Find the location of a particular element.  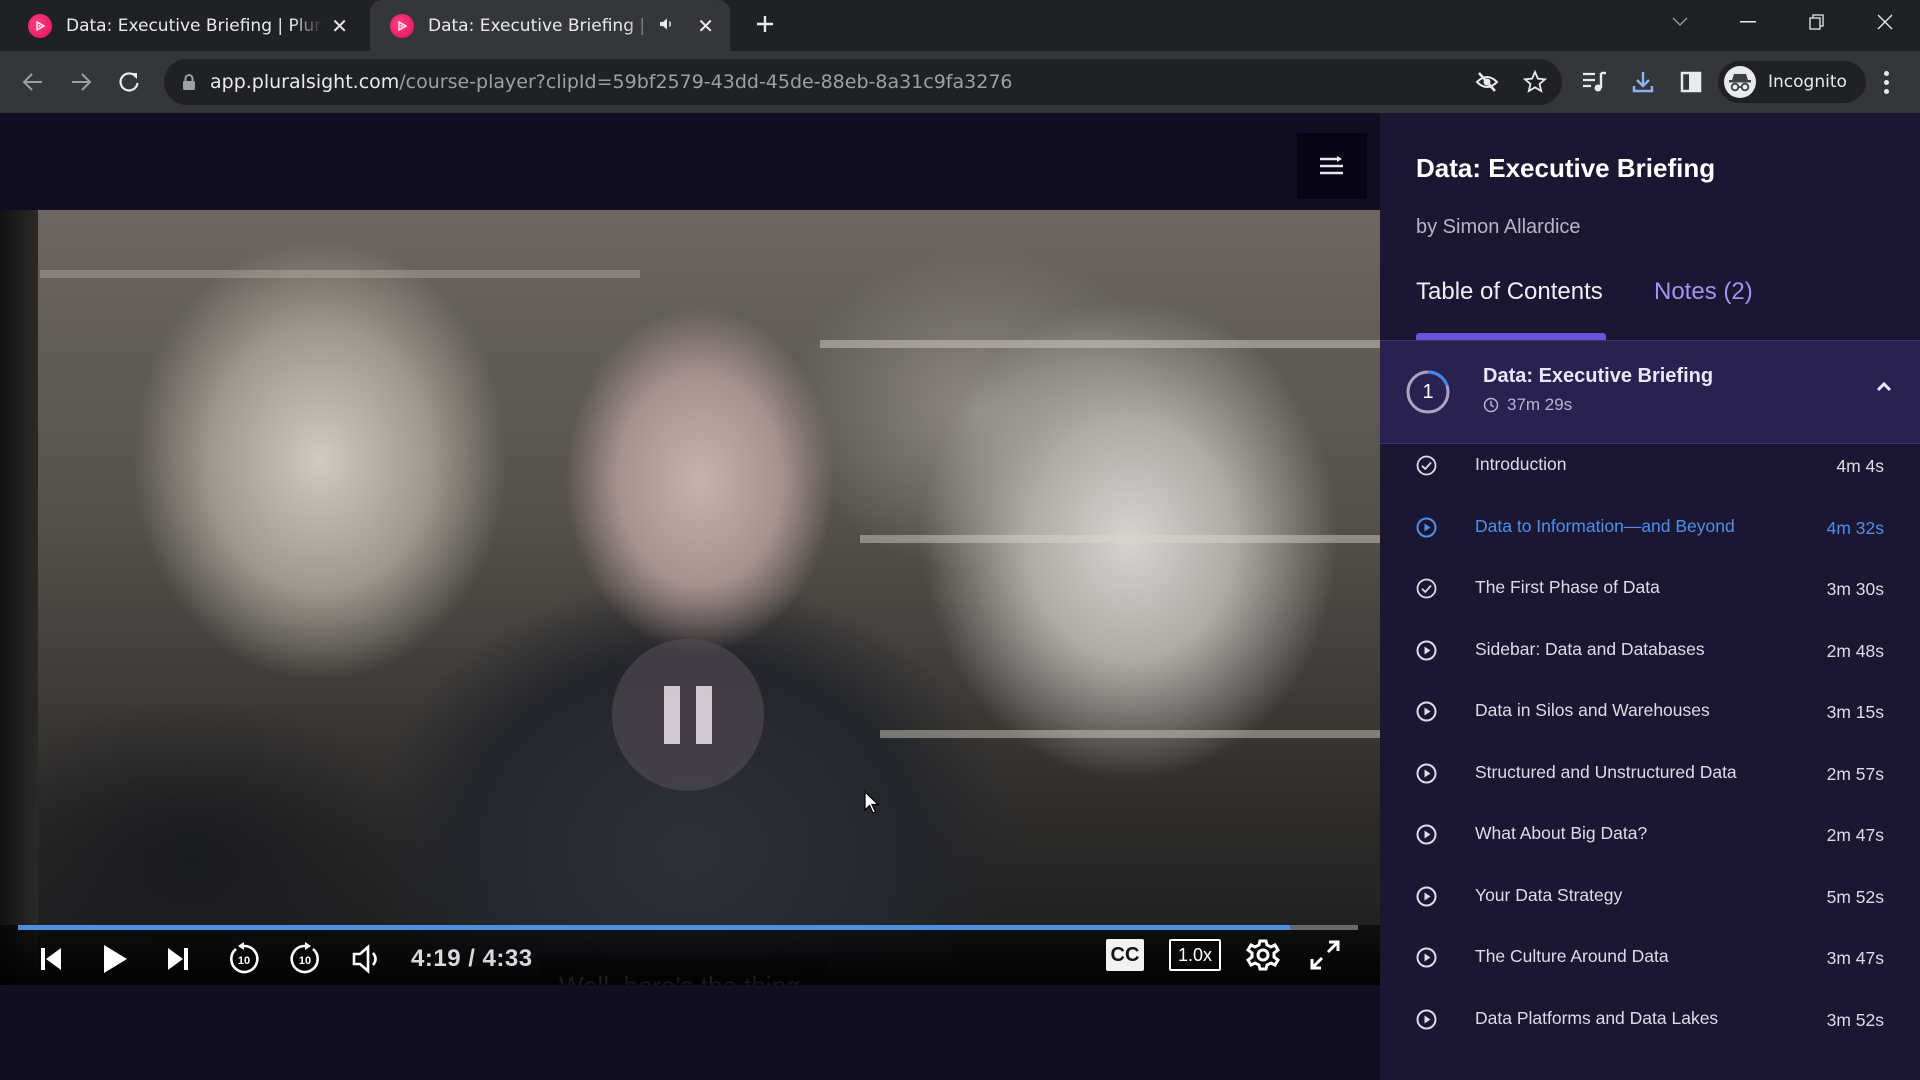

forward-10-seconds-icon: 10 is located at coordinates (305, 959).